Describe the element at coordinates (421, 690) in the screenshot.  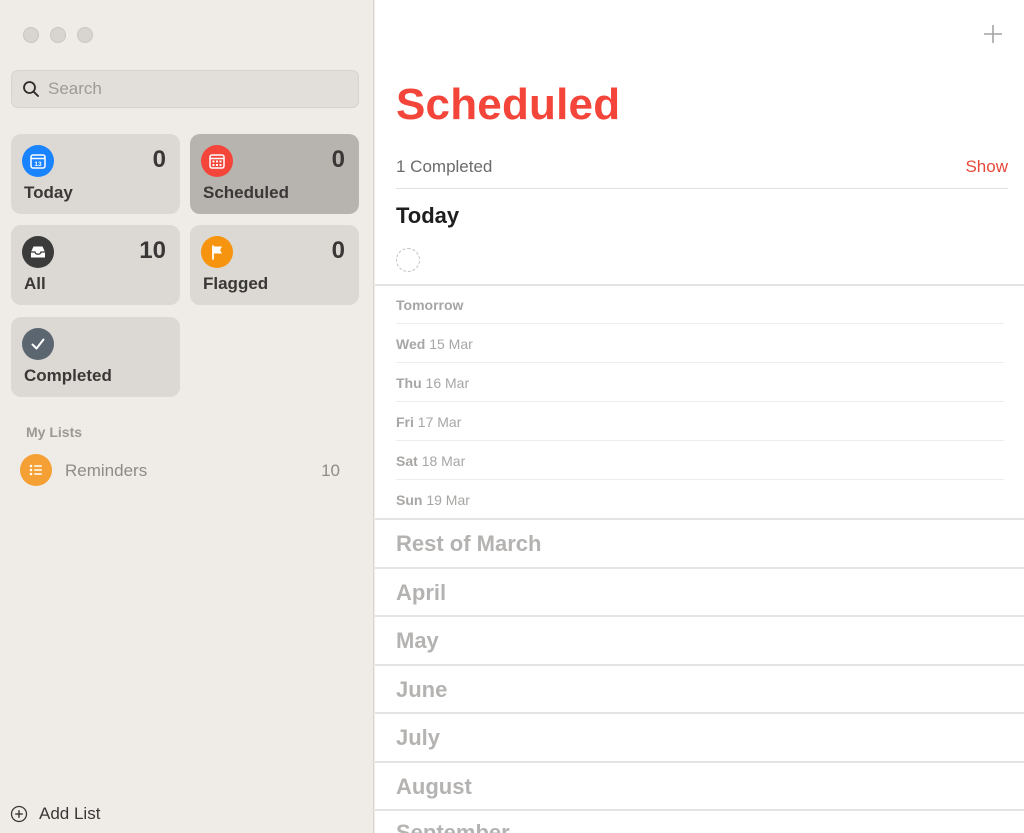
I see `section-june: June` at that location.